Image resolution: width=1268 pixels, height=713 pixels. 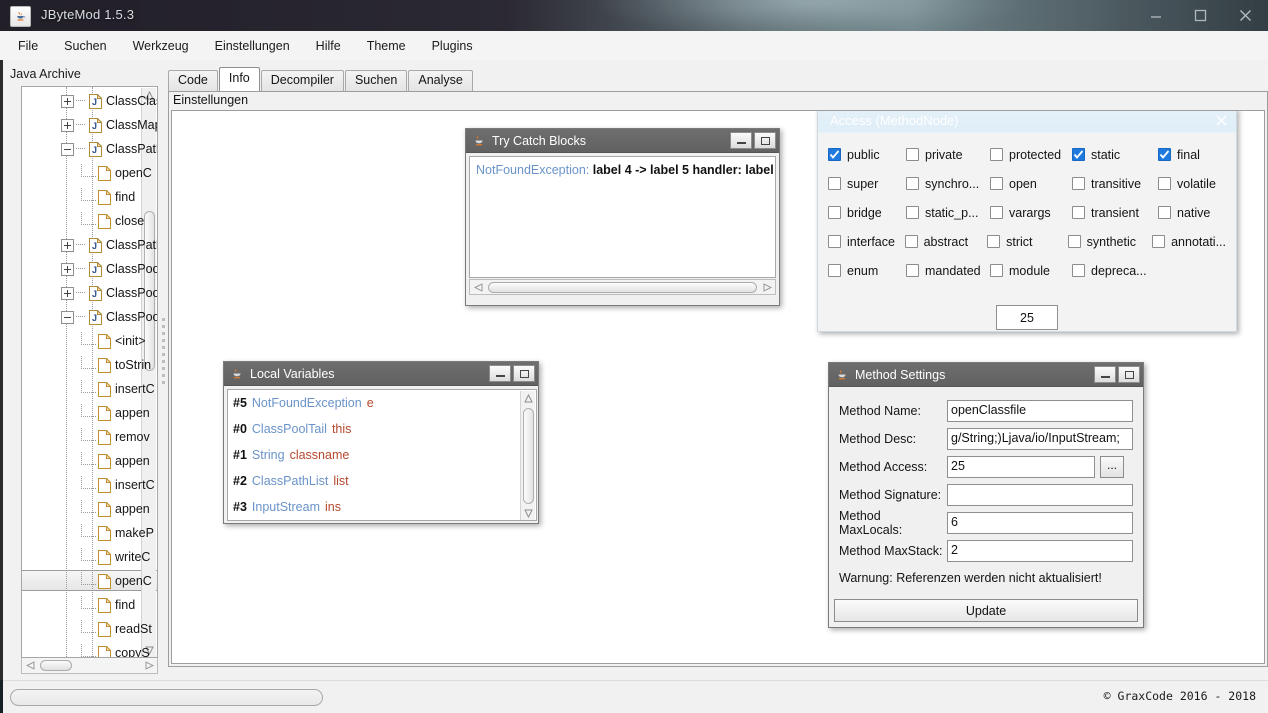 What do you see at coordinates (986, 610) in the screenshot?
I see `update-button: Update` at bounding box center [986, 610].